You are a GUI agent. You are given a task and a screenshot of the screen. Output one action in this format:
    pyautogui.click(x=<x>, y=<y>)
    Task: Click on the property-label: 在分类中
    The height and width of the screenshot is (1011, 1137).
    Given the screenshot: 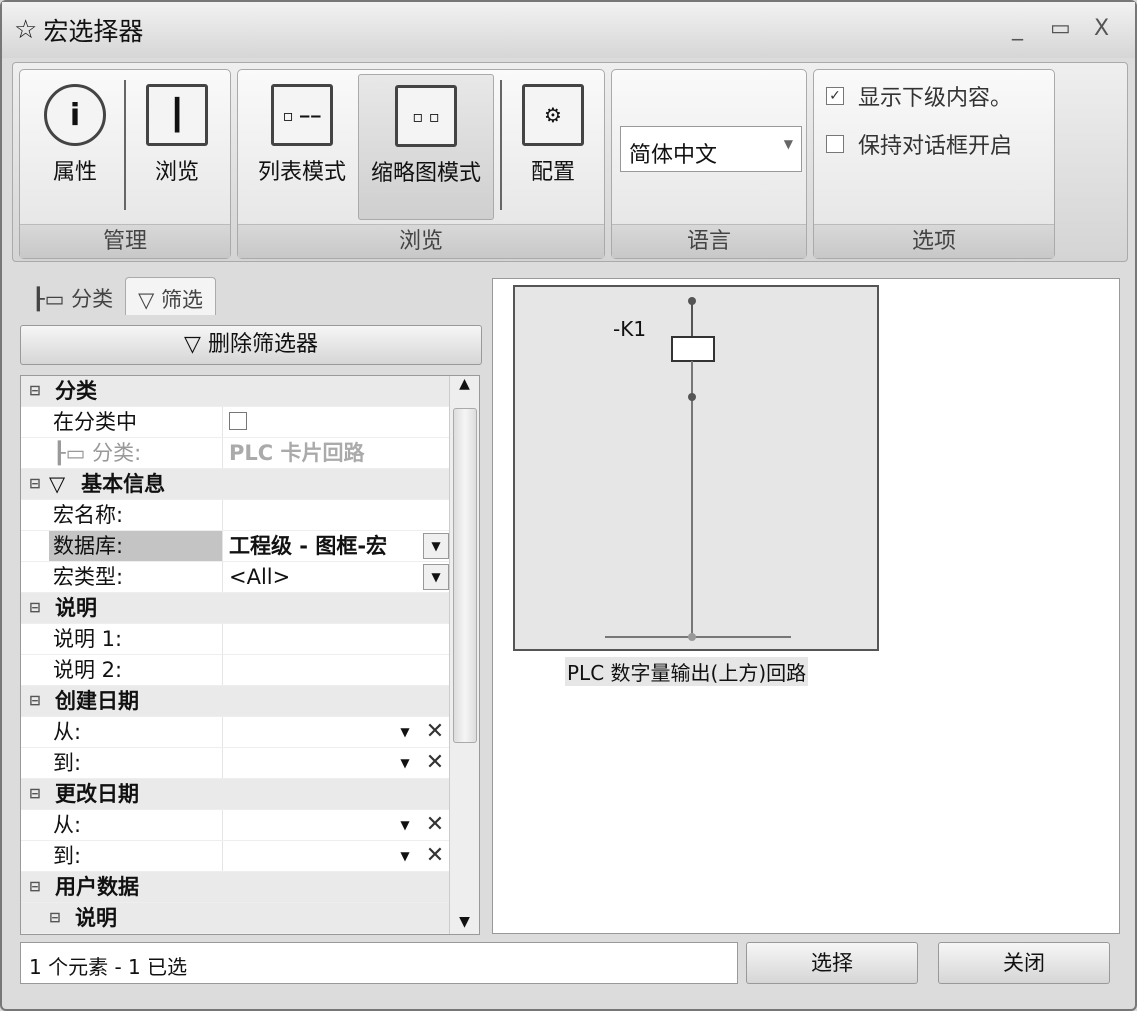 What is the action you would take?
    pyautogui.click(x=95, y=422)
    